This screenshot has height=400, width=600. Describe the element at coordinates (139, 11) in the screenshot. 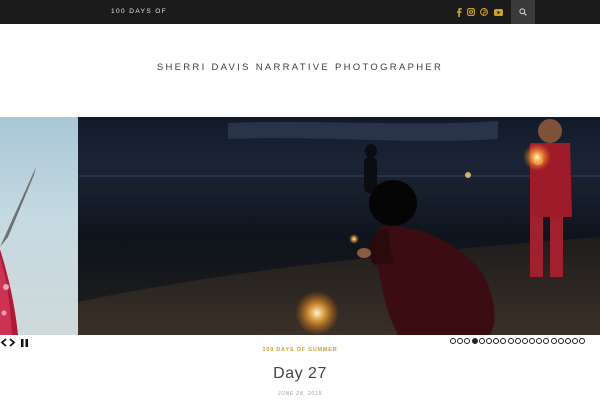

I see `menu-item-100-days-of: 100 DAYS OF` at that location.